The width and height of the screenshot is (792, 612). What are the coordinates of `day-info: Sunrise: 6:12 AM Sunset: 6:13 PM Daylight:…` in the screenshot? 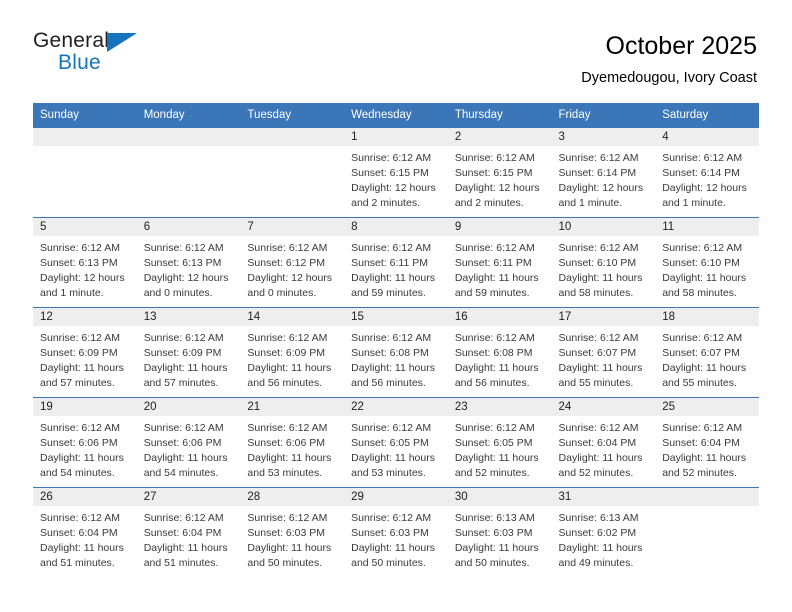 It's located at (85, 268).